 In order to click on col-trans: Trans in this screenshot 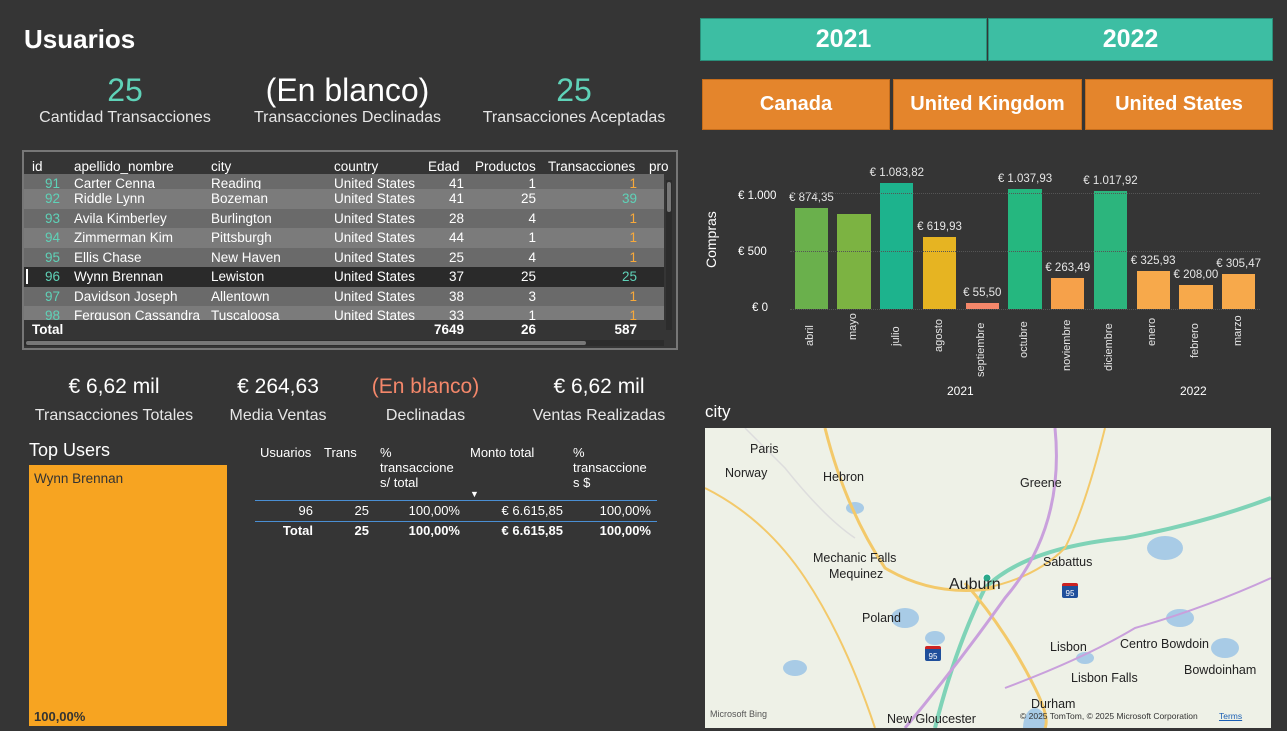, I will do `click(340, 452)`.